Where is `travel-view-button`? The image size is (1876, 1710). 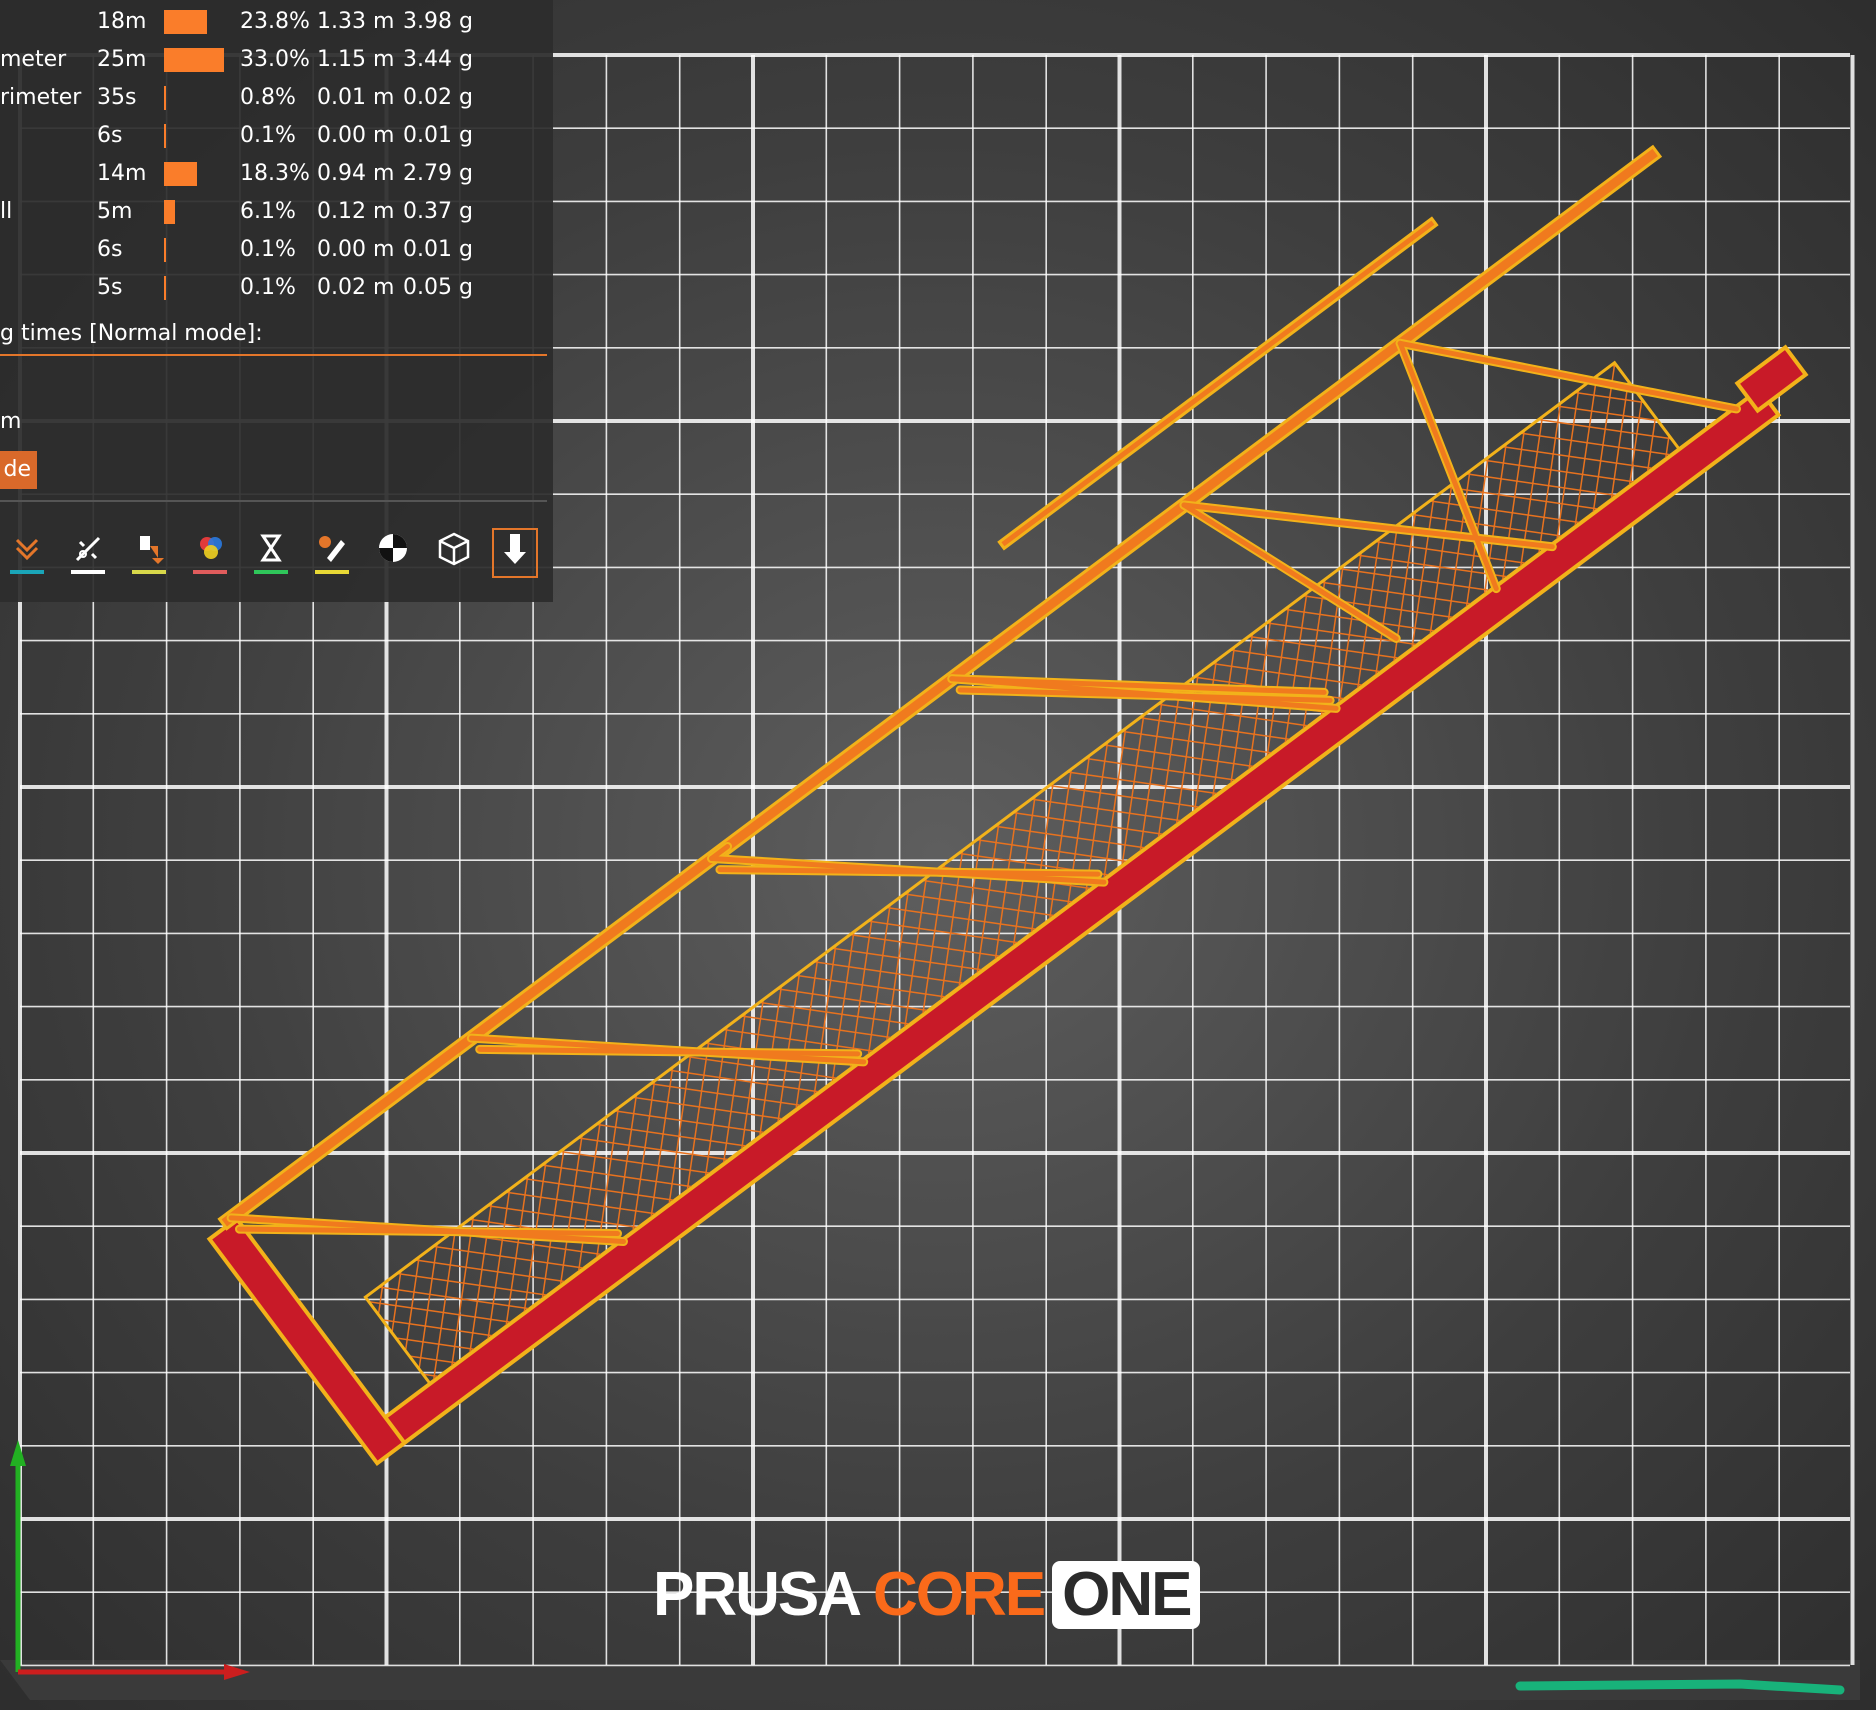
travel-view-button is located at coordinates (27, 553).